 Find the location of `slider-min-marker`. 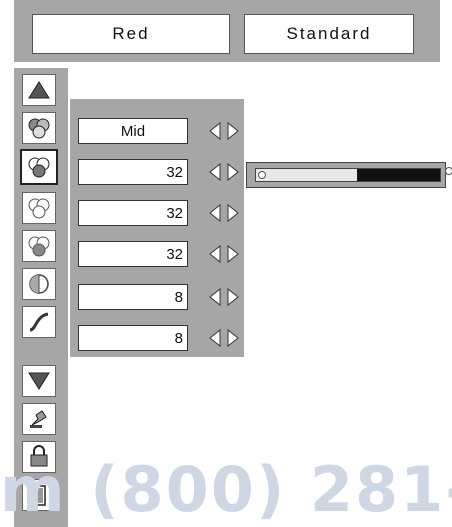

slider-min-marker is located at coordinates (262, 175).